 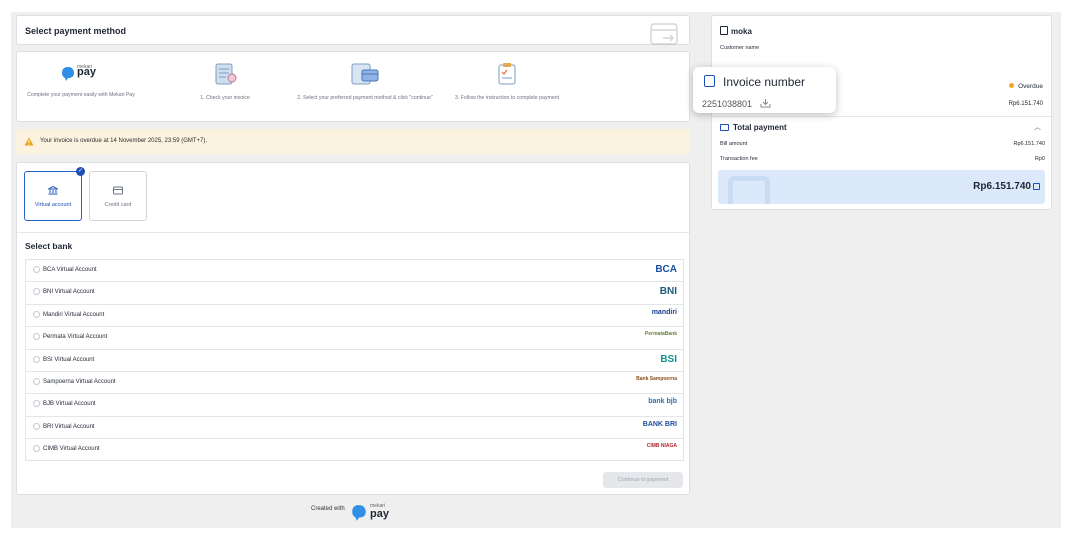 What do you see at coordinates (365, 74) in the screenshot?
I see `payment-method-illustration-icon` at bounding box center [365, 74].